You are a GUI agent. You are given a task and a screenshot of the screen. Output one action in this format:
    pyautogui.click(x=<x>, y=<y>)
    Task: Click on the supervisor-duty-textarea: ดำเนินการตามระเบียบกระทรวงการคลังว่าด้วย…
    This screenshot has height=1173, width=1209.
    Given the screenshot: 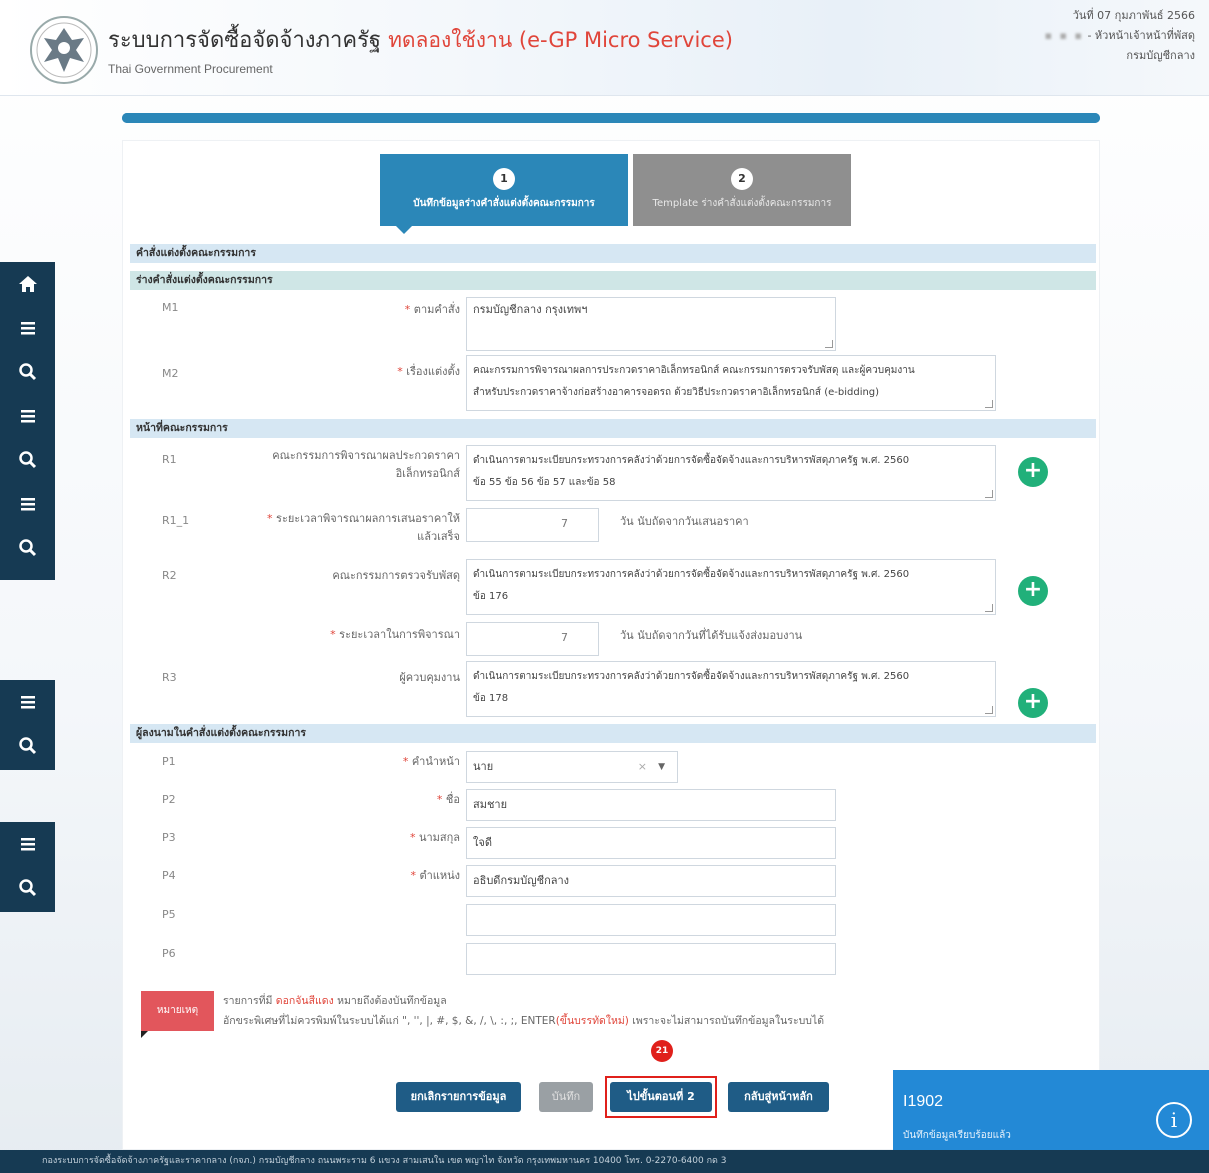 What is the action you would take?
    pyautogui.click(x=731, y=689)
    